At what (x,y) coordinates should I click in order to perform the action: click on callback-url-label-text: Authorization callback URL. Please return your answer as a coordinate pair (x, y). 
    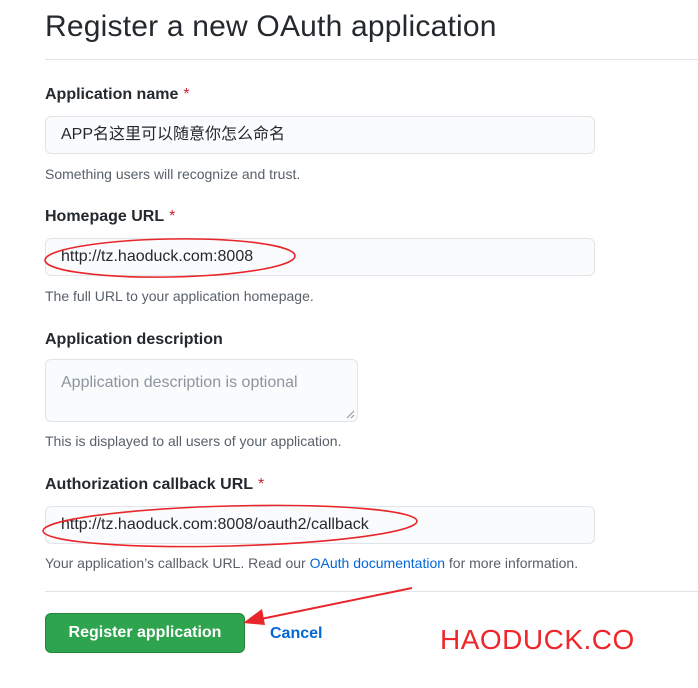
    Looking at the image, I should click on (149, 484).